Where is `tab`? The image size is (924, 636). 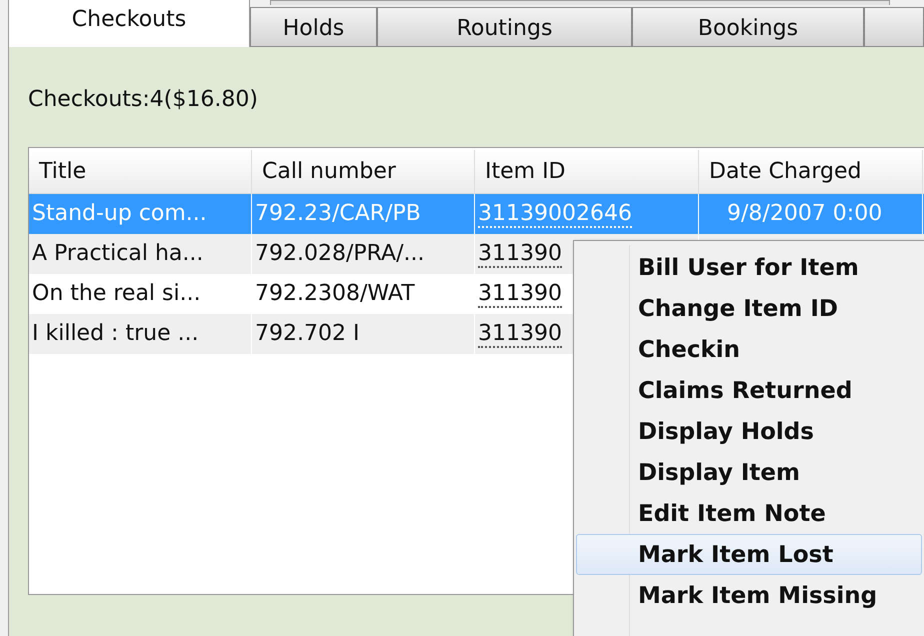
tab is located at coordinates (894, 27).